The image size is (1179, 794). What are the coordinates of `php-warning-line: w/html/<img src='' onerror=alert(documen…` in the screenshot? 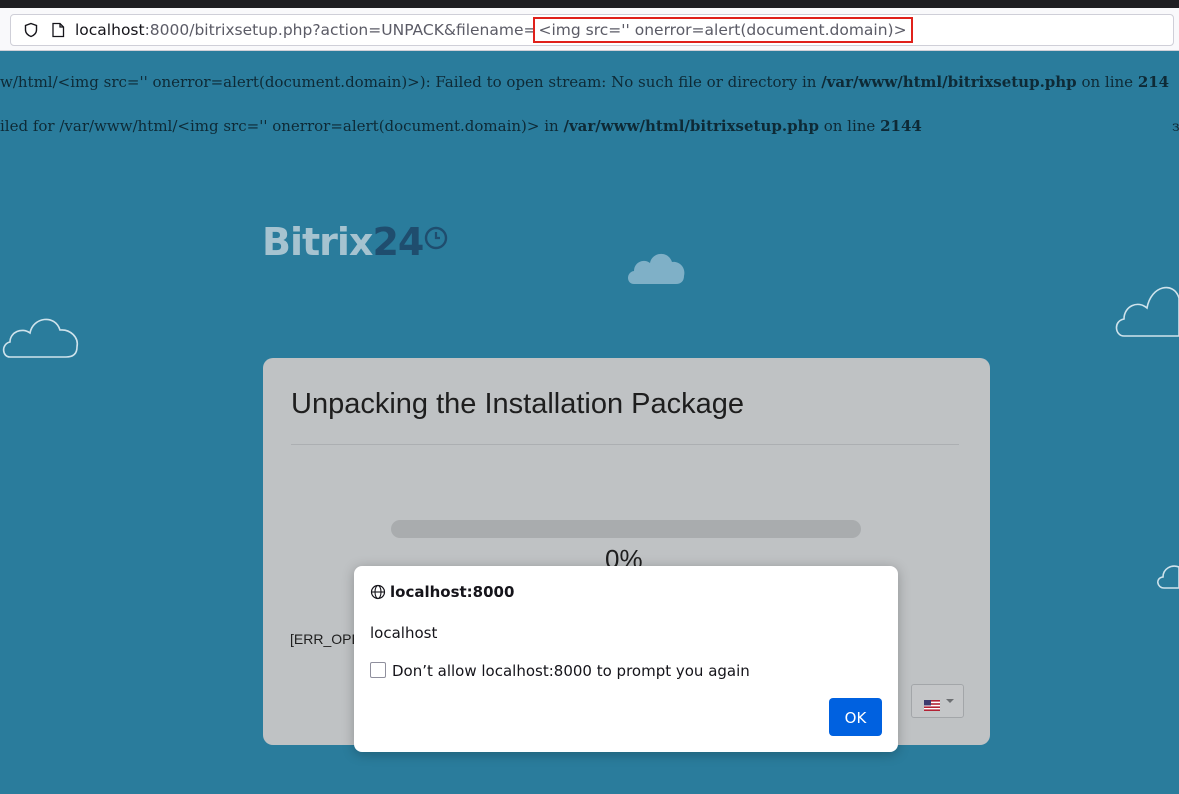 It's located at (585, 82).